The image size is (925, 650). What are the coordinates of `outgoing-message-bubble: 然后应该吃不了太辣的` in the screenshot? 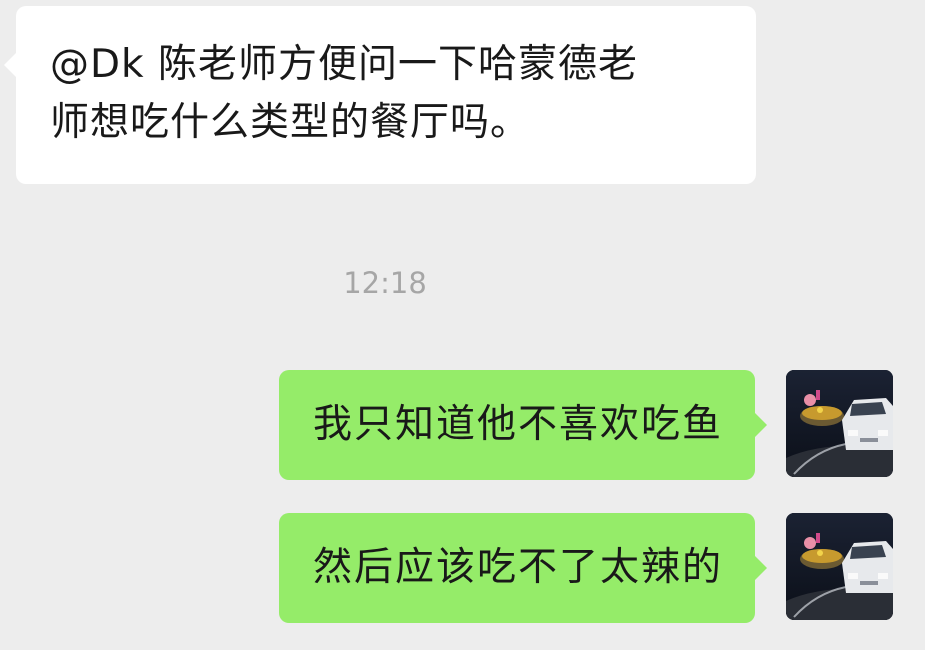 It's located at (523, 568).